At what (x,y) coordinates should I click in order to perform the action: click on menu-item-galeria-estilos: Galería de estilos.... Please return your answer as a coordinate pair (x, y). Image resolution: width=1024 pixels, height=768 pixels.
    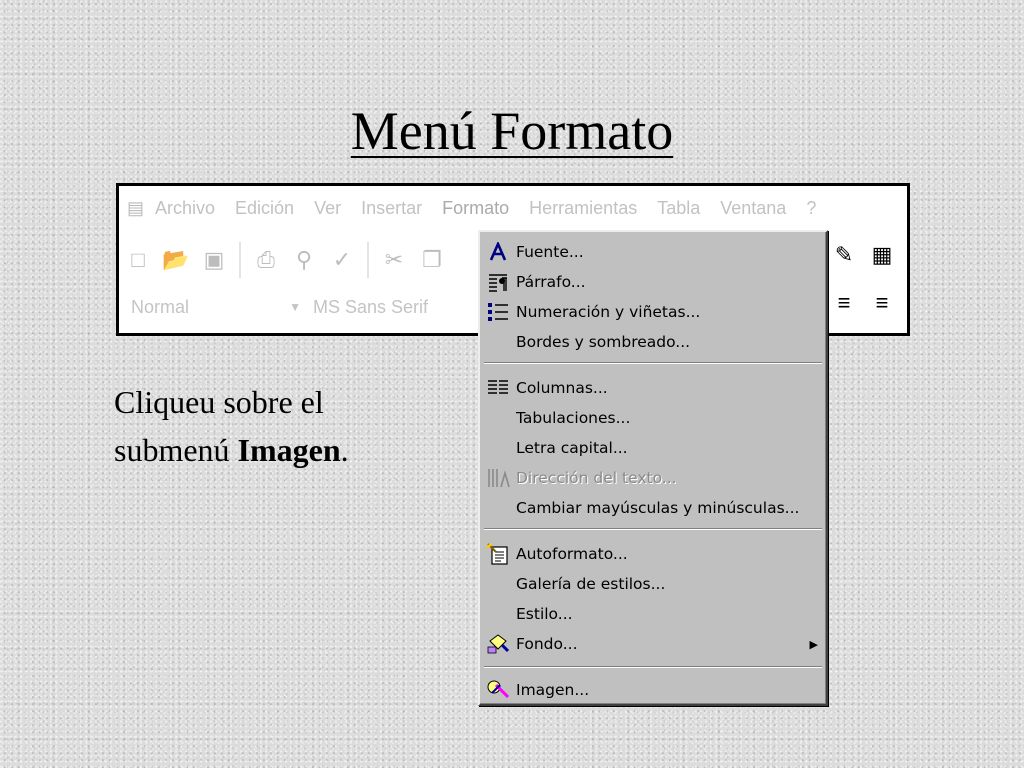
    Looking at the image, I should click on (653, 584).